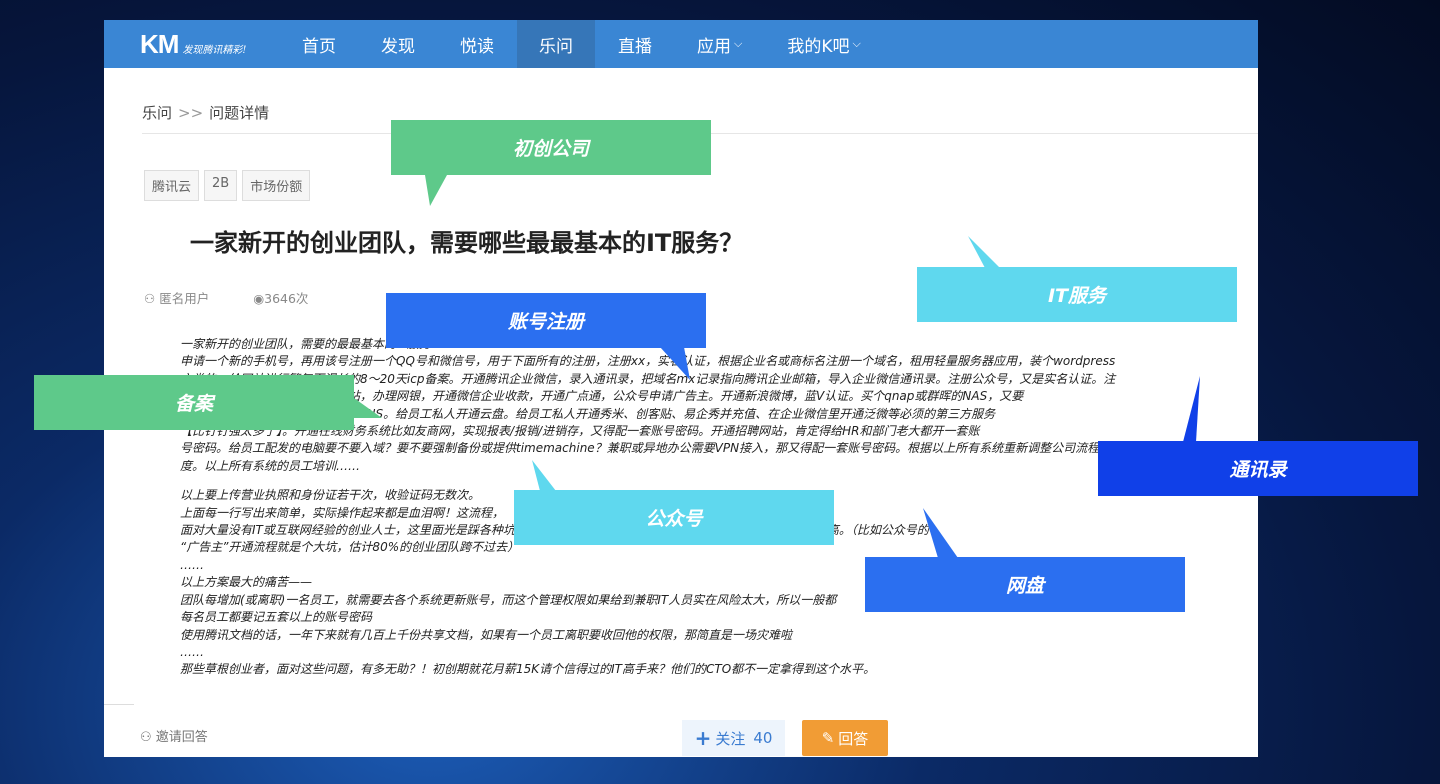 This screenshot has height=784, width=1440. I want to click on nav-lewen: 乐问, so click(556, 44).